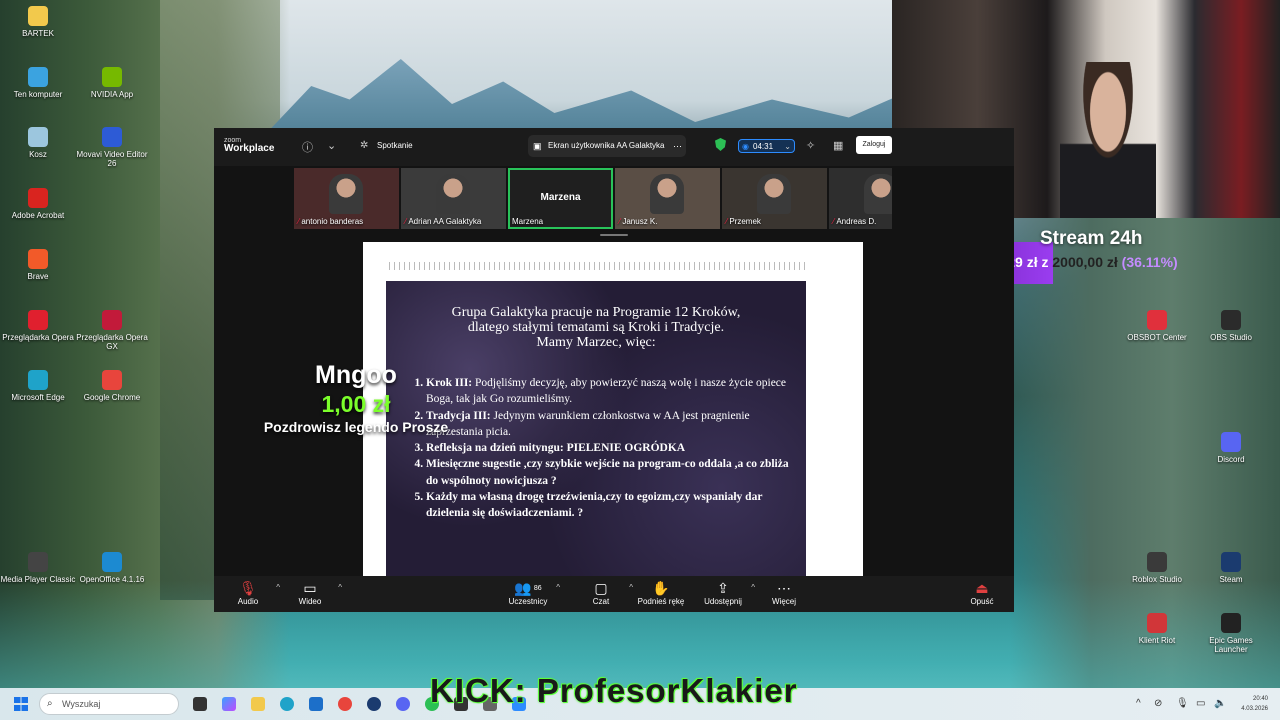 This screenshot has height=720, width=1280. I want to click on desktop-shortcut: Steam, so click(1231, 568).